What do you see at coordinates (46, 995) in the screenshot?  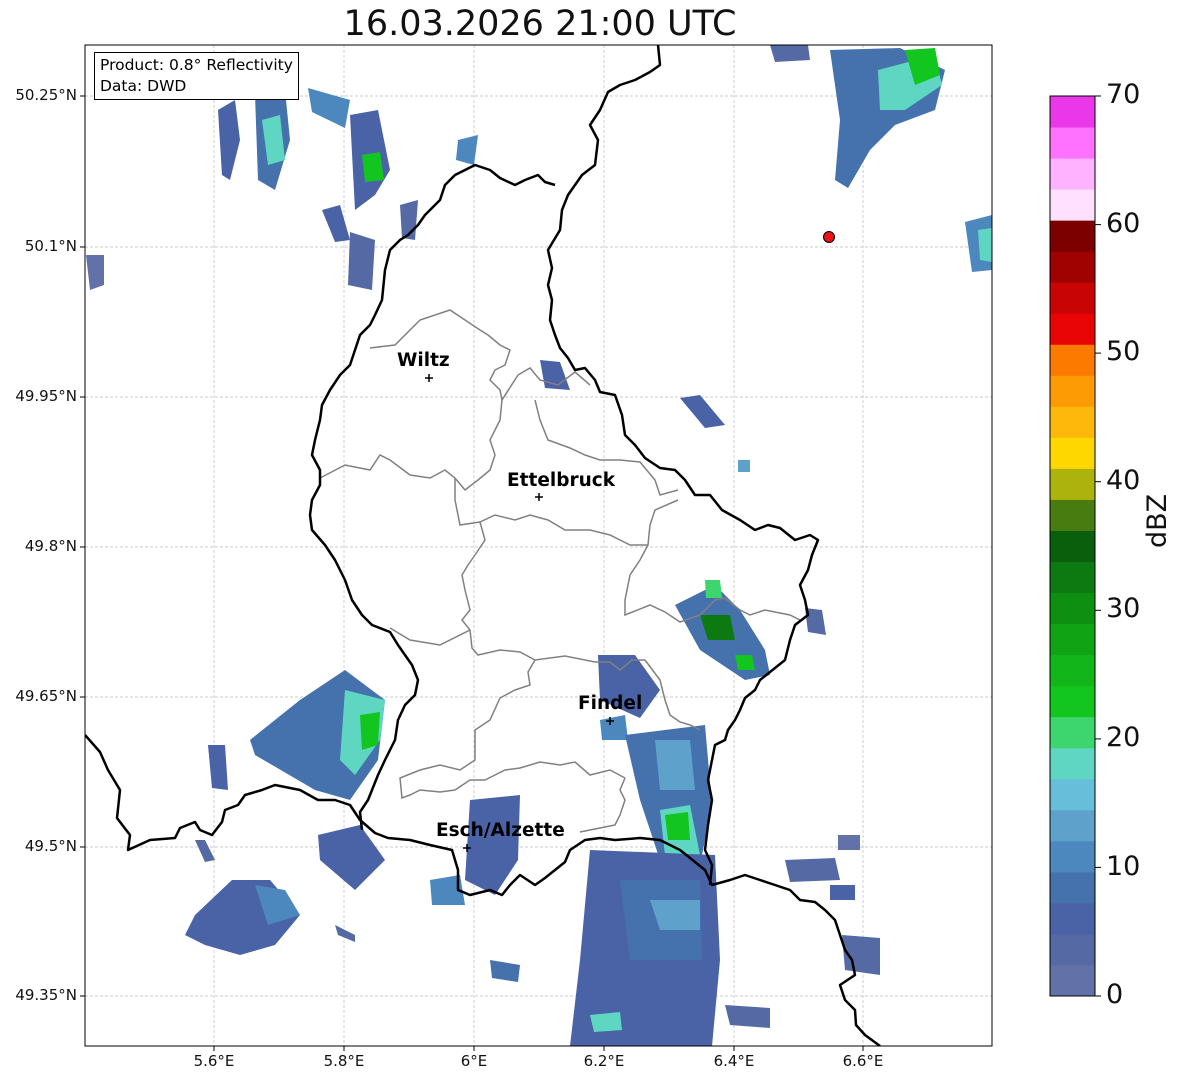 I see `lat-label: 49.35°N` at bounding box center [46, 995].